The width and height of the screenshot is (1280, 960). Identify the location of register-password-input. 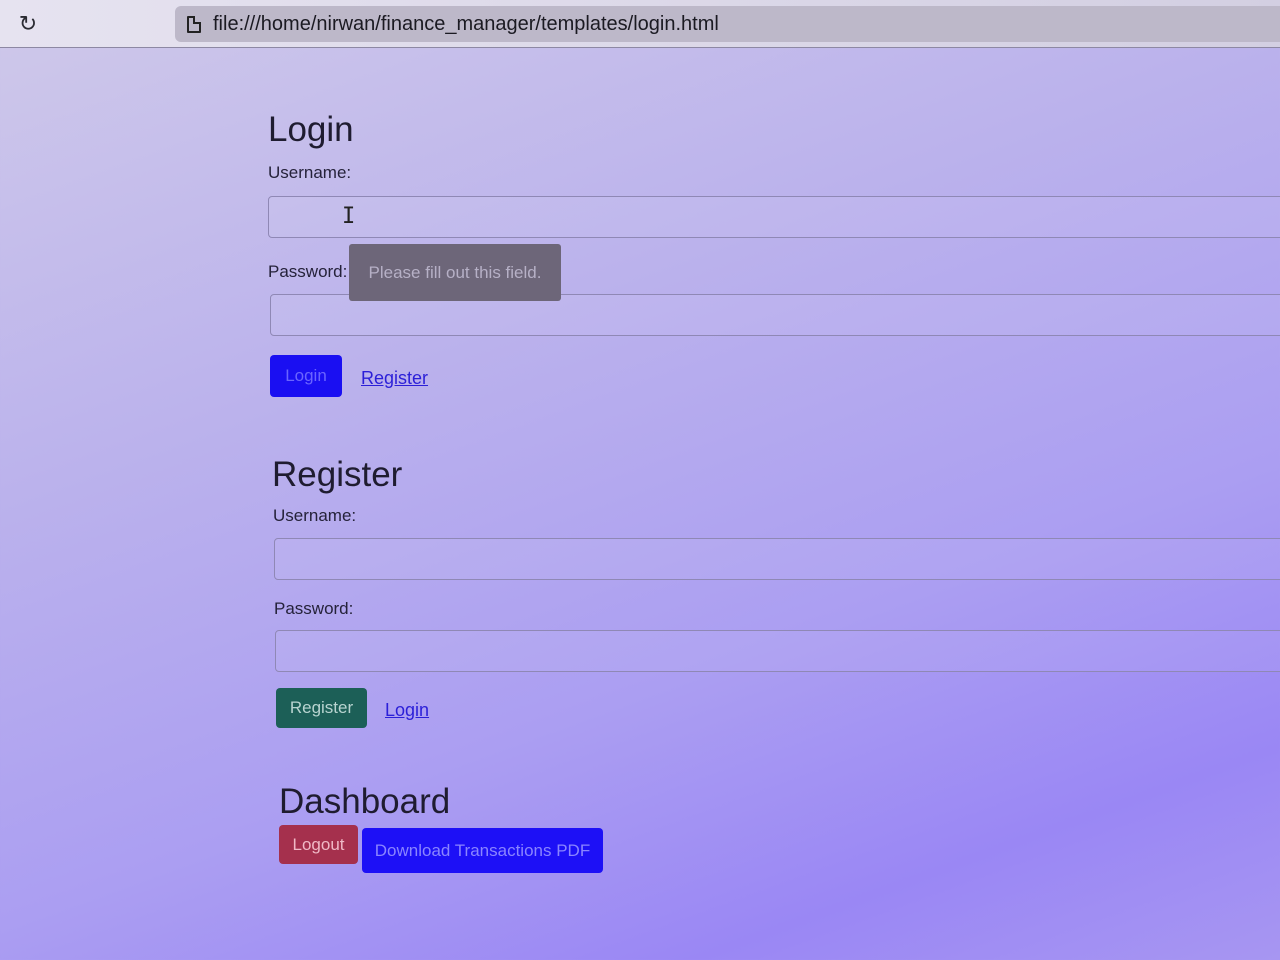
(777, 651).